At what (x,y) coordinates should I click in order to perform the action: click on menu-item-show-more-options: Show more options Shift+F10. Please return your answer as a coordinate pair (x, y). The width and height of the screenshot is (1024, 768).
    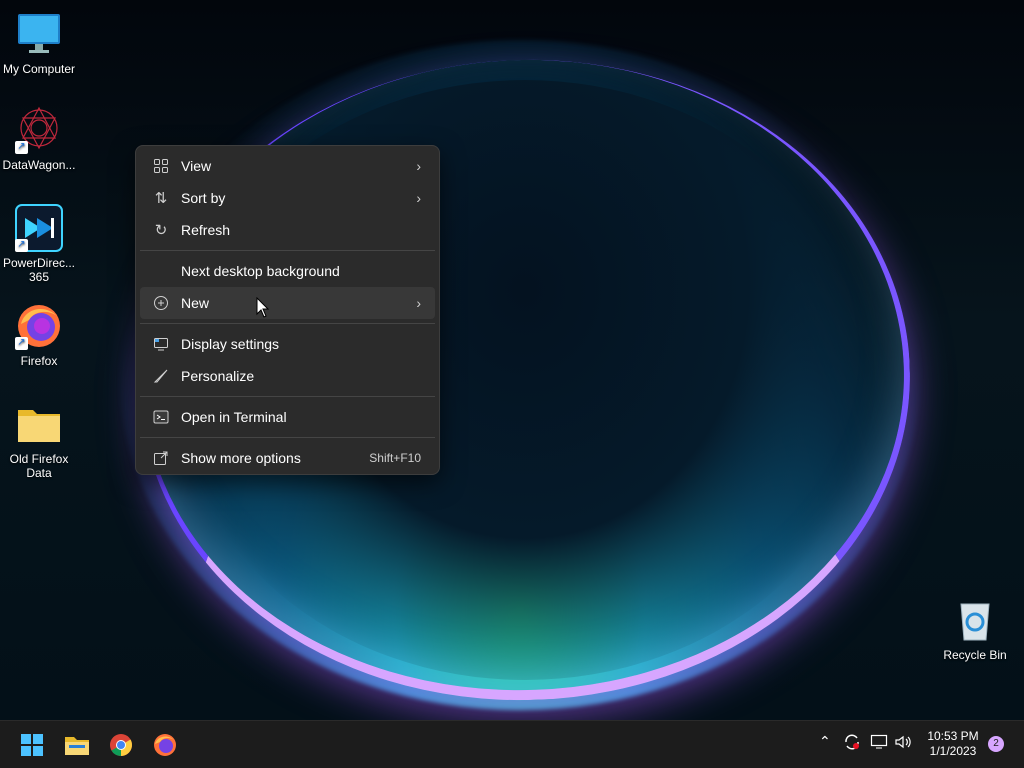
    Looking at the image, I should click on (287, 458).